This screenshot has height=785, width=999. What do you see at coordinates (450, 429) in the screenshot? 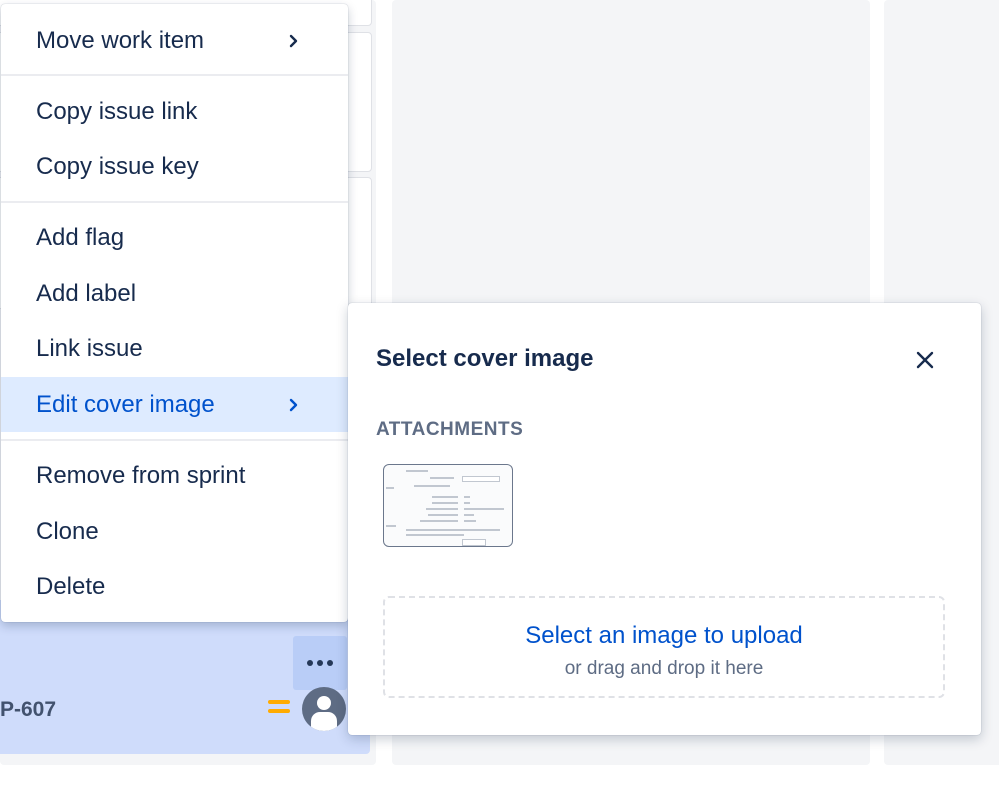
I see `attachments-heading: ATTACHMENTS` at bounding box center [450, 429].